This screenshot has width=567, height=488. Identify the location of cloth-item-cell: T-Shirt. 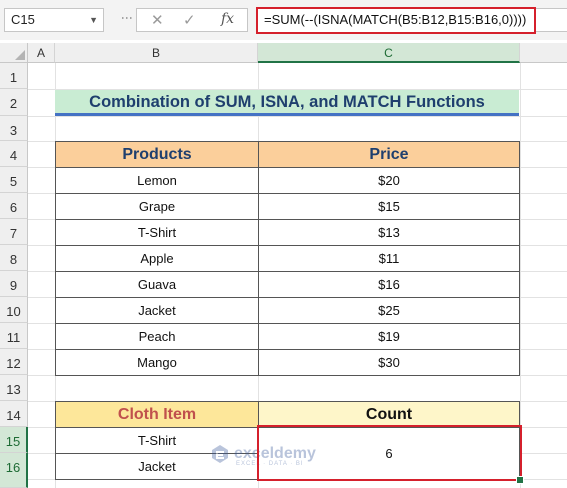
(157, 440).